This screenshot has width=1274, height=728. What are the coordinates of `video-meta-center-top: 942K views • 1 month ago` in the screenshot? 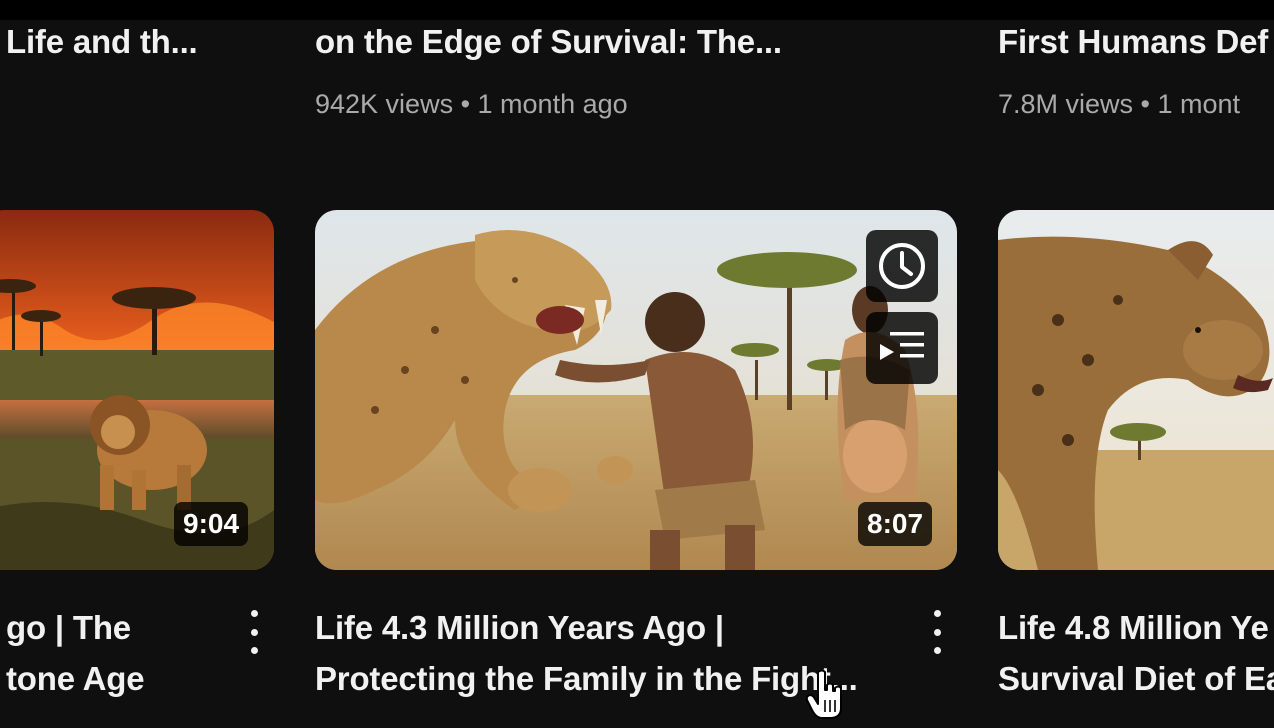 It's located at (471, 104).